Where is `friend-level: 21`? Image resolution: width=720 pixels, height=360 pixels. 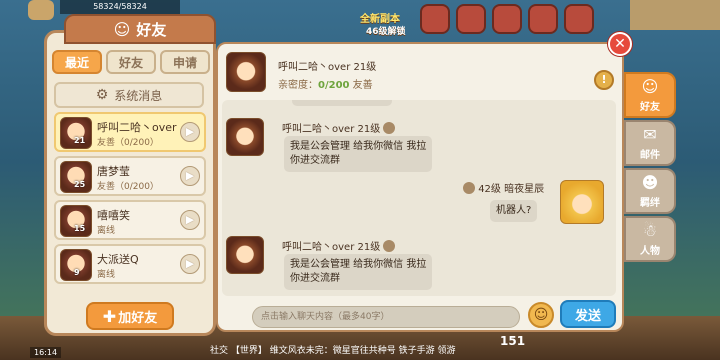 friend-level: 21 is located at coordinates (80, 140).